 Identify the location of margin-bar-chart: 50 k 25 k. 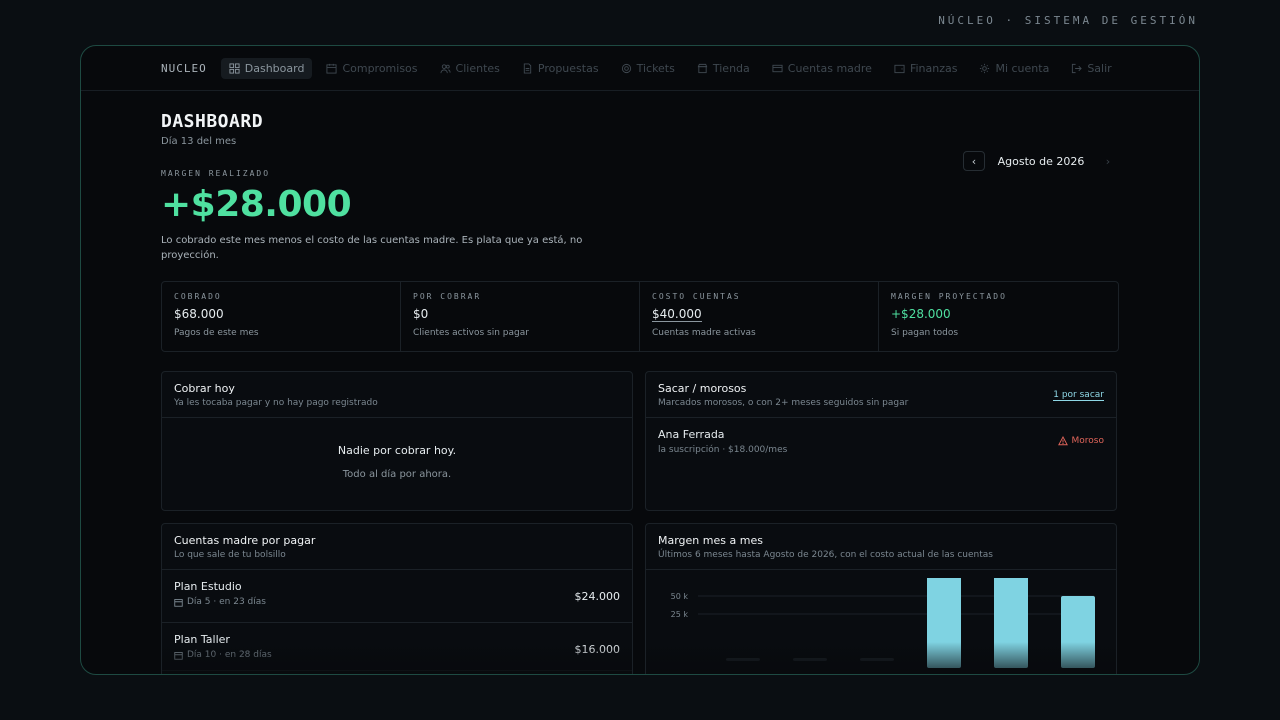
(883, 619).